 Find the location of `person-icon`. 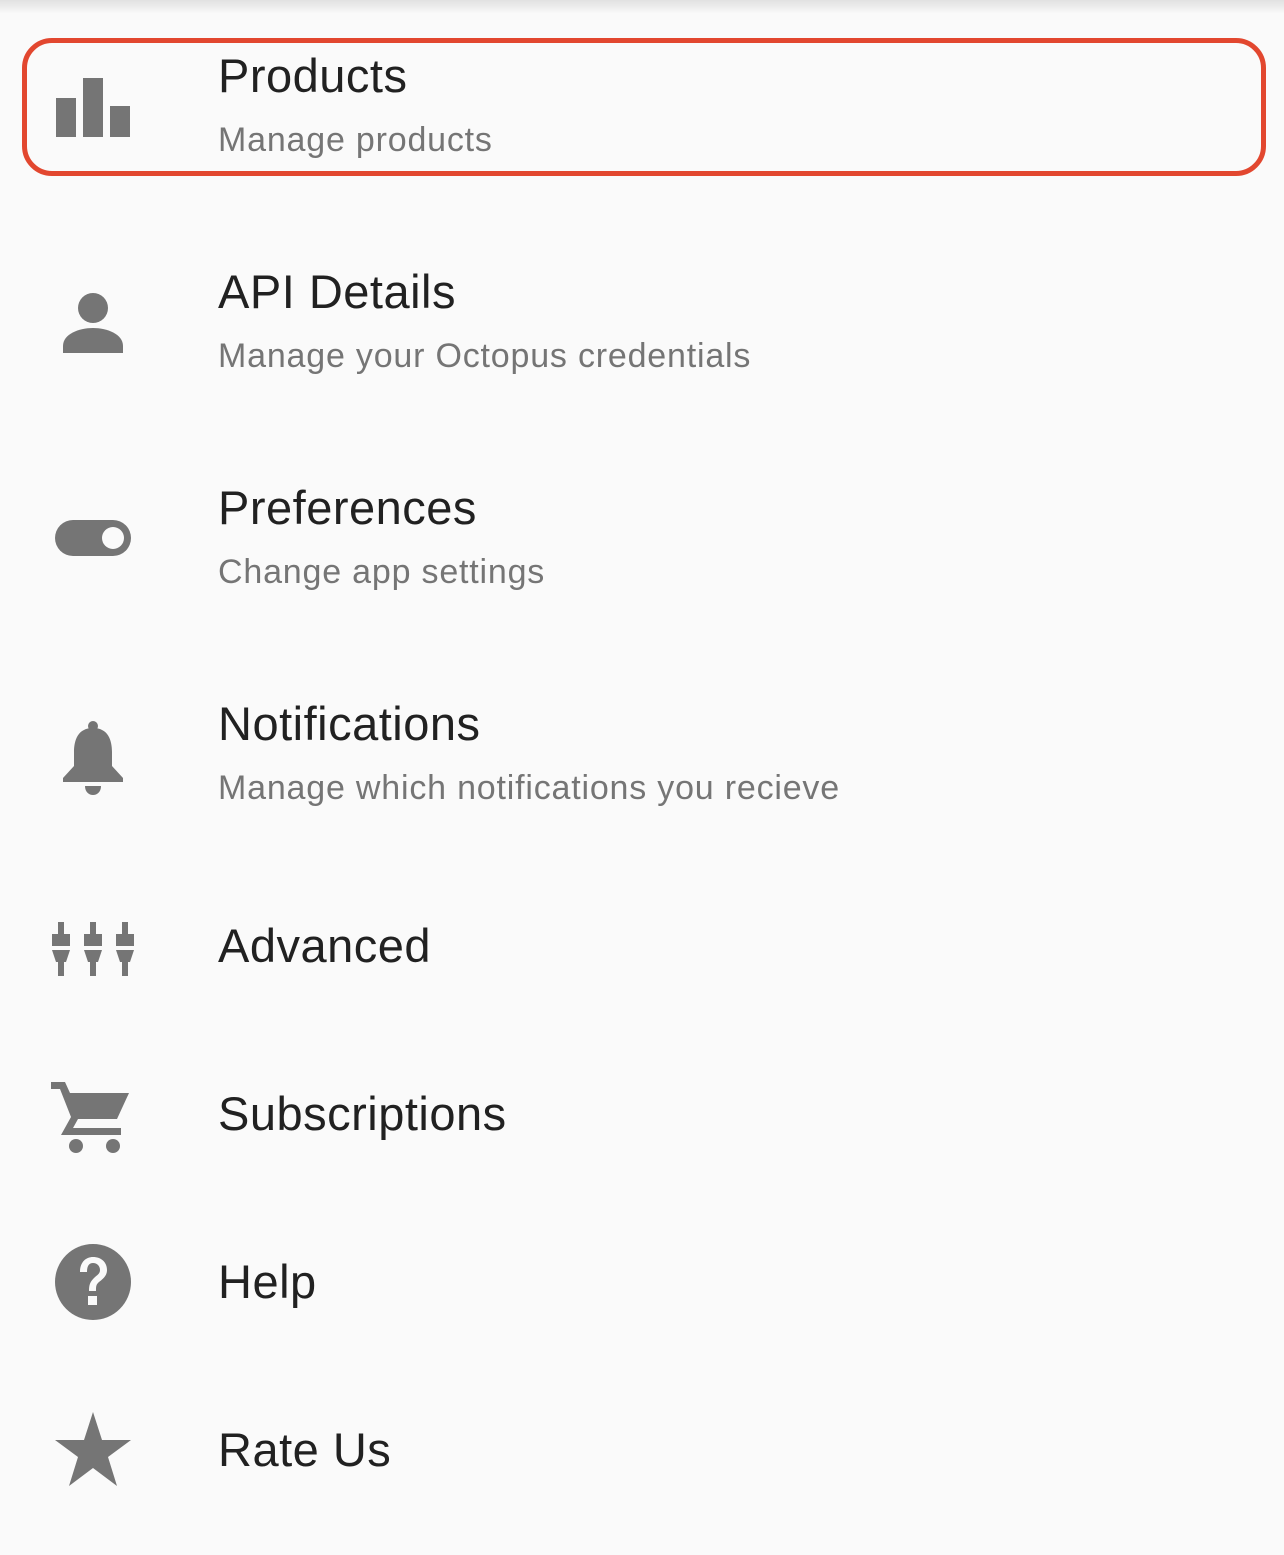

person-icon is located at coordinates (93, 322).